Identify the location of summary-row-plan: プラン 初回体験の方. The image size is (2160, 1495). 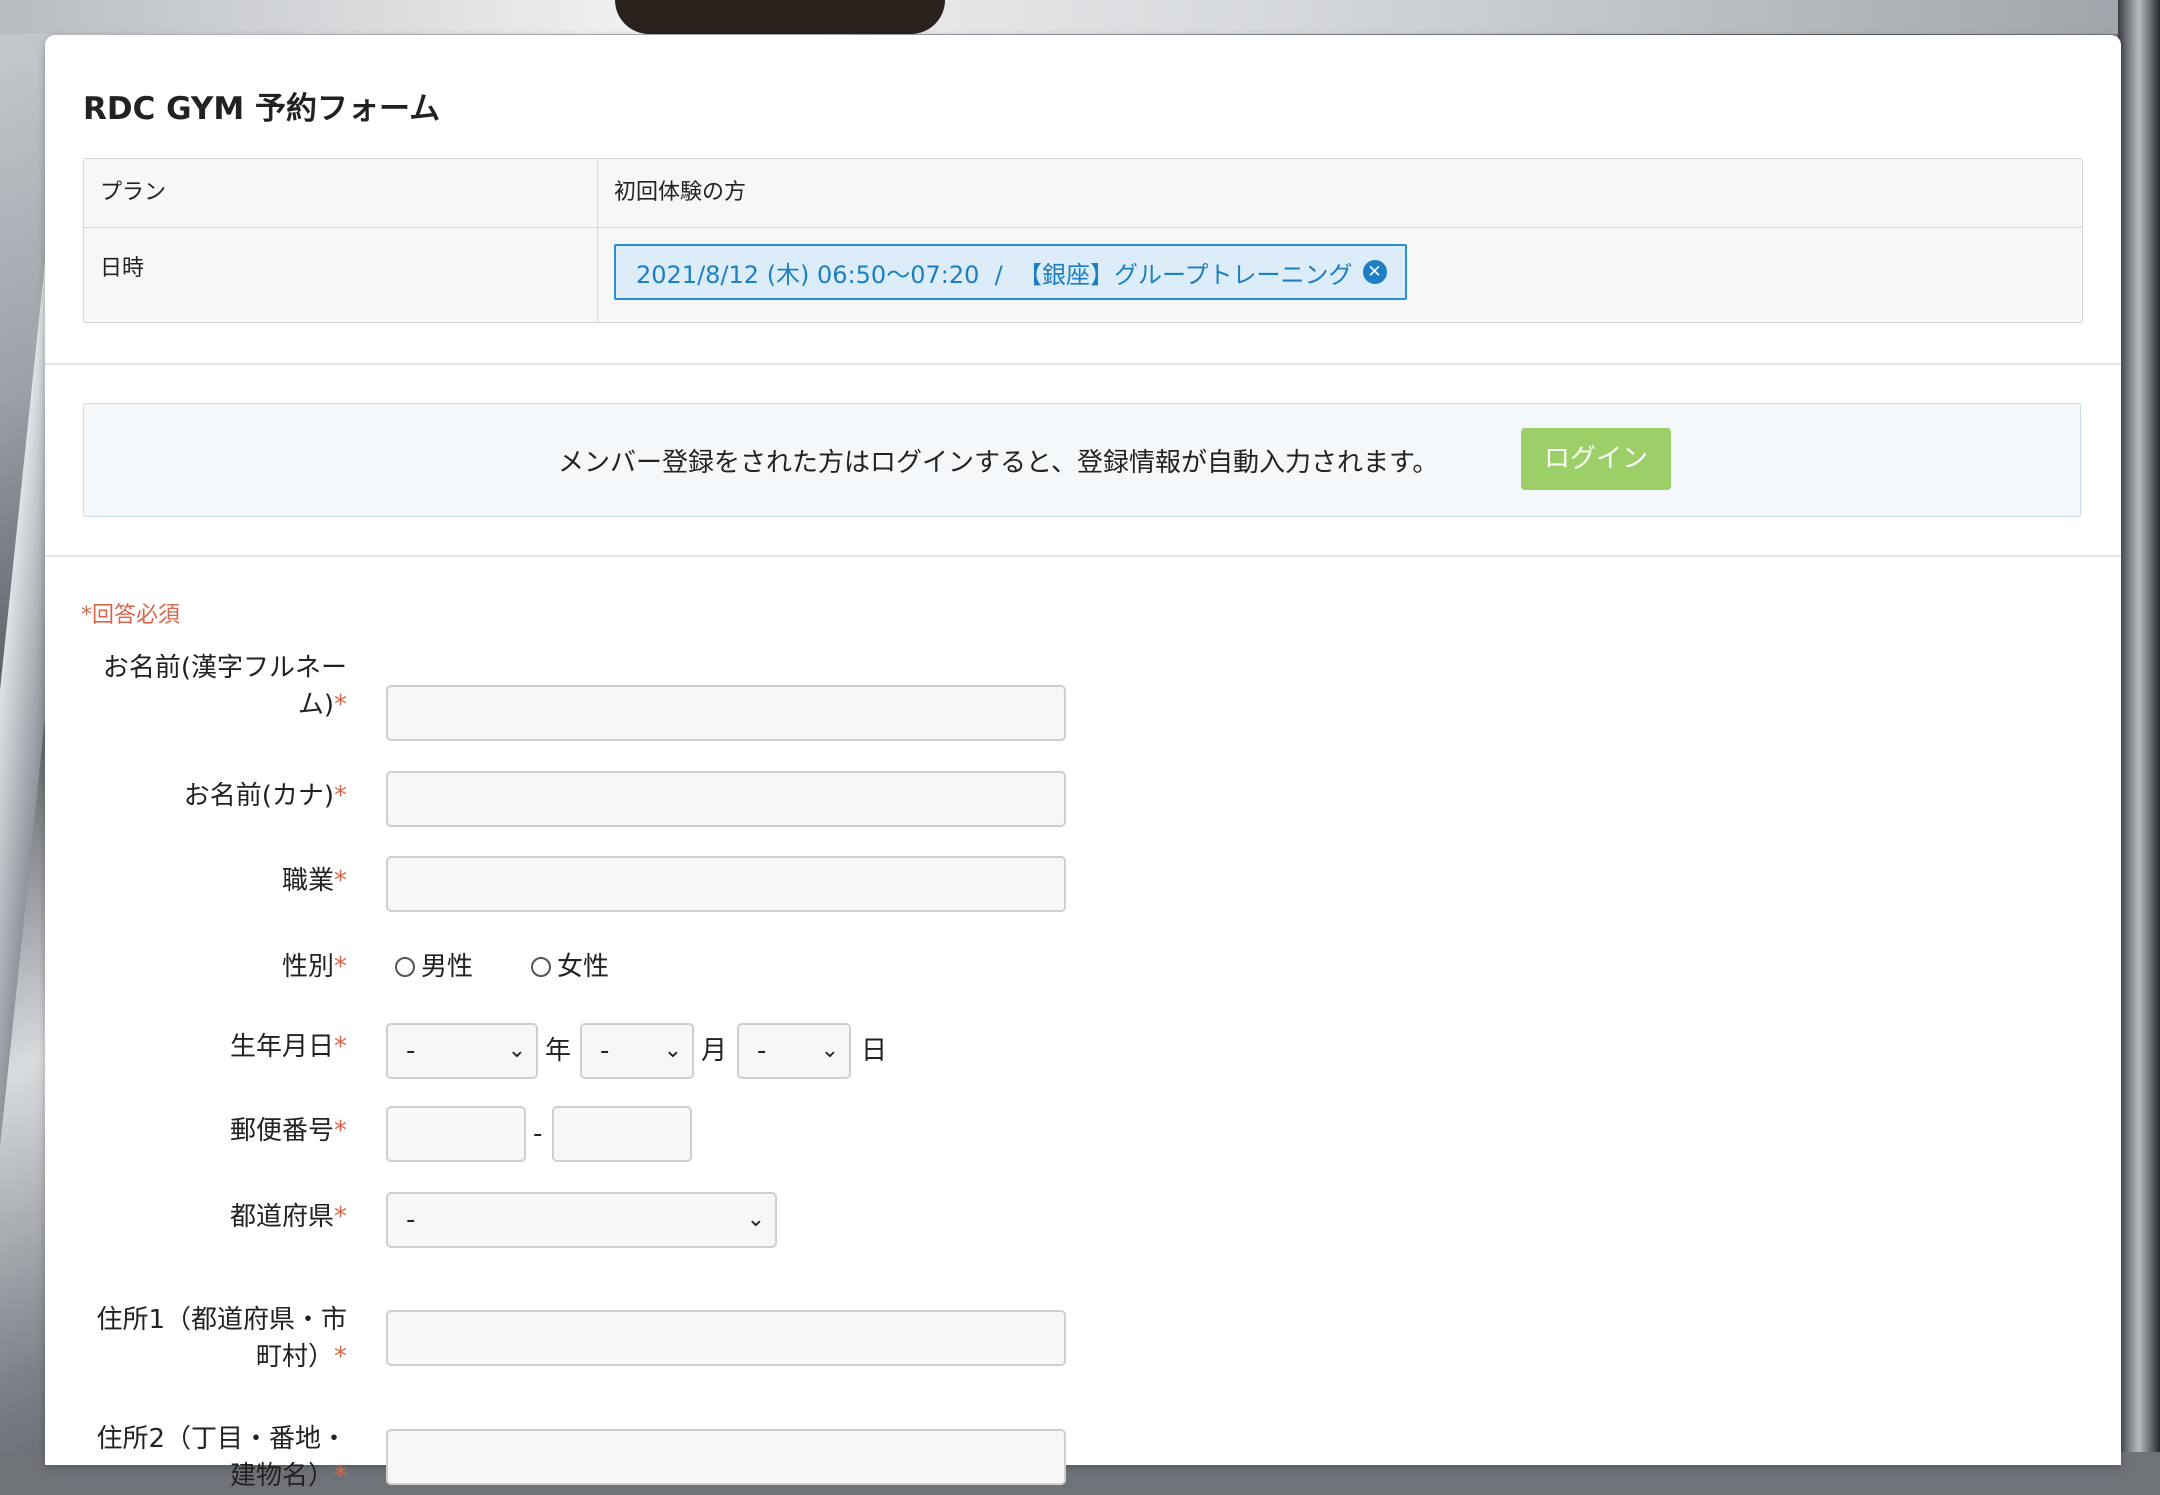
(1083, 193).